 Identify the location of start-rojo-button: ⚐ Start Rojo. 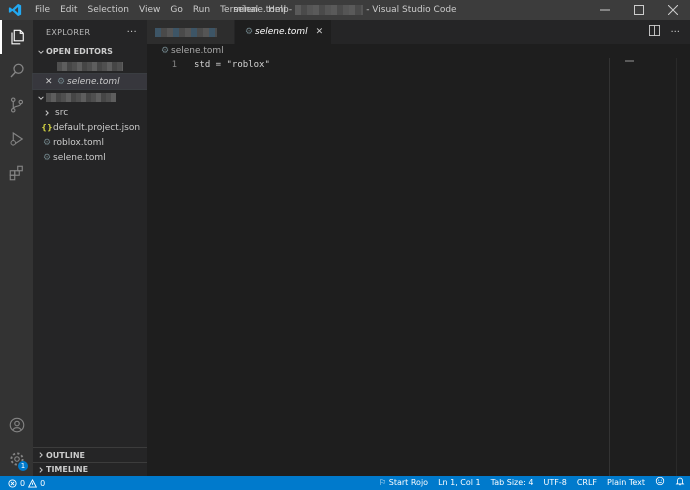
(403, 483).